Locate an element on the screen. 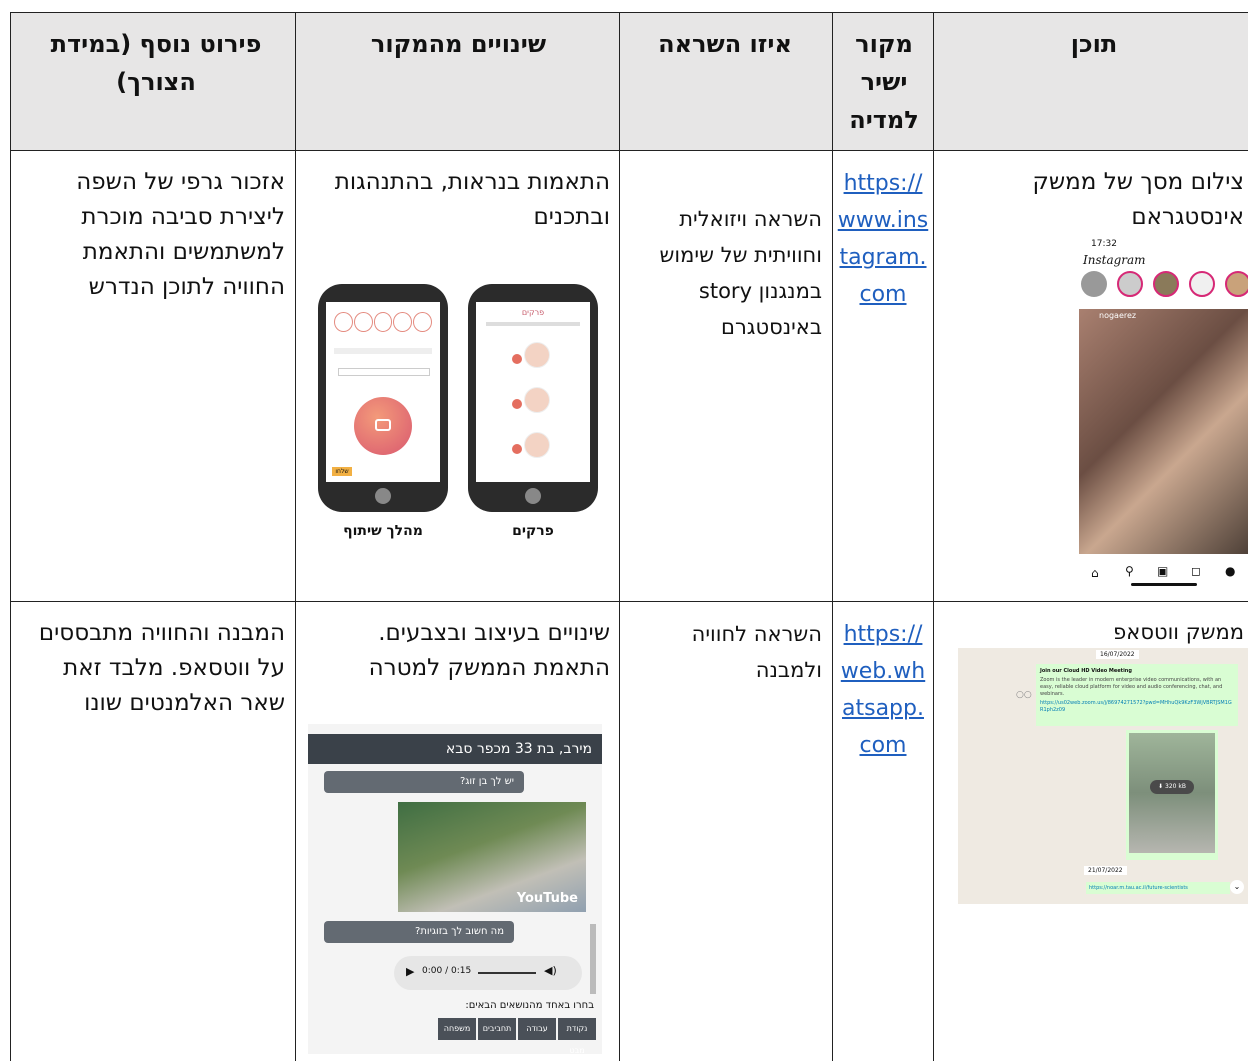 This screenshot has height=1061, width=1248. header-inspiration: איזו השראה is located at coordinates (725, 81).